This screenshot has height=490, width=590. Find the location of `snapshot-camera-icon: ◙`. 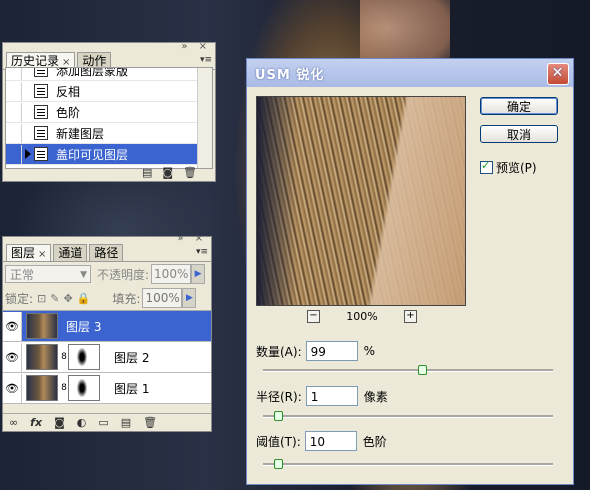

snapshot-camera-icon: ◙ is located at coordinates (167, 172).